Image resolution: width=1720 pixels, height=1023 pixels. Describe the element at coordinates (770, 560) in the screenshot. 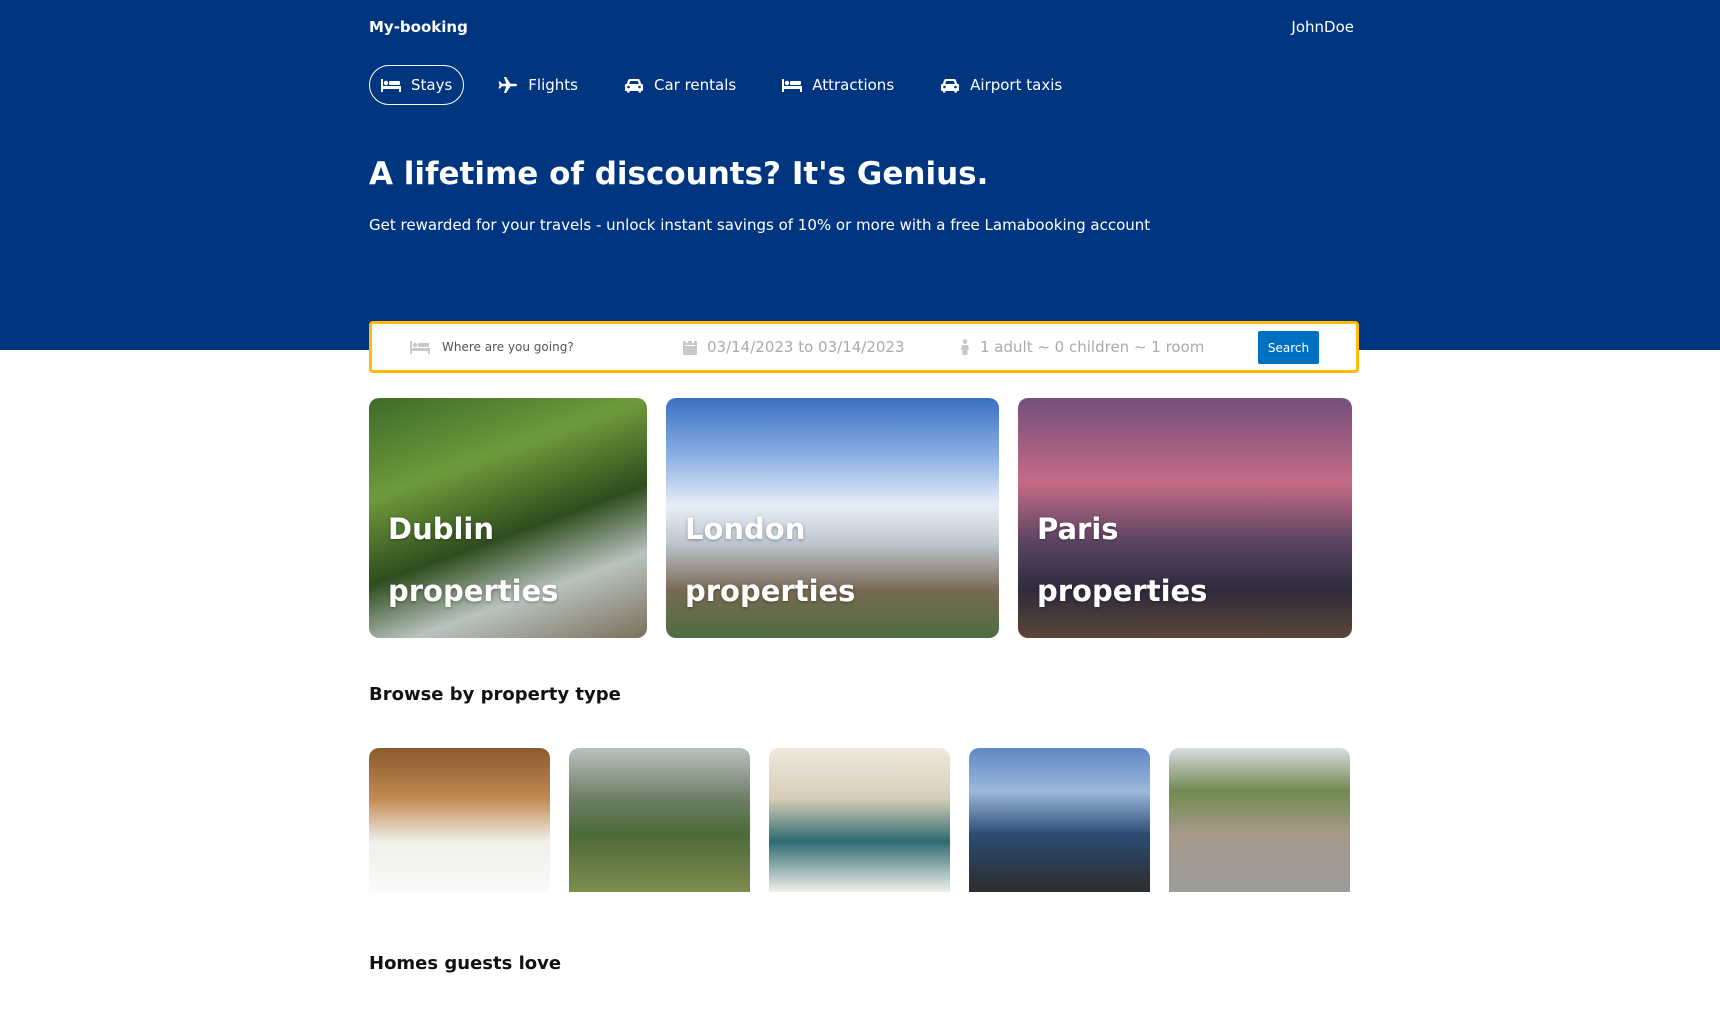

I see `featured-card-title: London properties` at that location.